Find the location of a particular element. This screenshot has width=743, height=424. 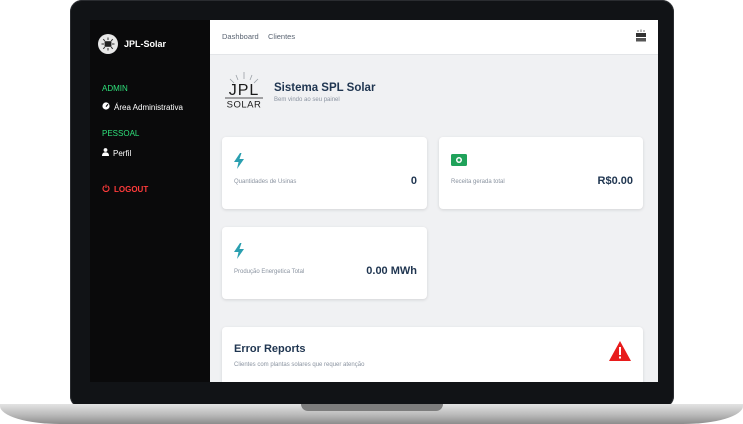

tab-dashboard: Dashboard is located at coordinates (240, 36).